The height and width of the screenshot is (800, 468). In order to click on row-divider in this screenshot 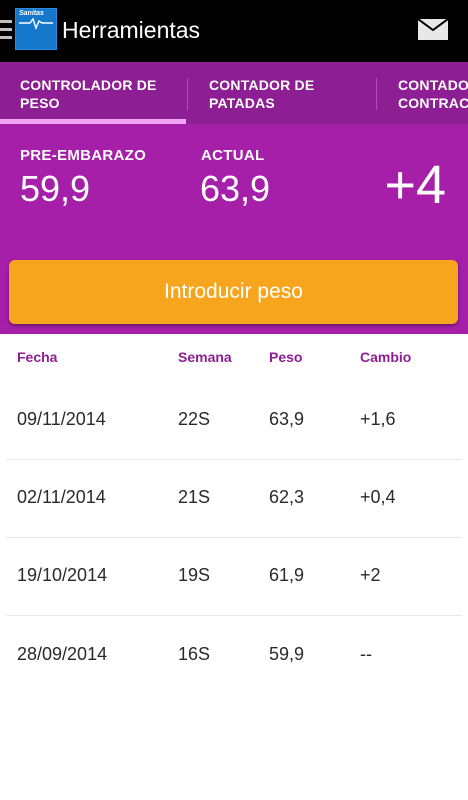, I will do `click(234, 615)`.